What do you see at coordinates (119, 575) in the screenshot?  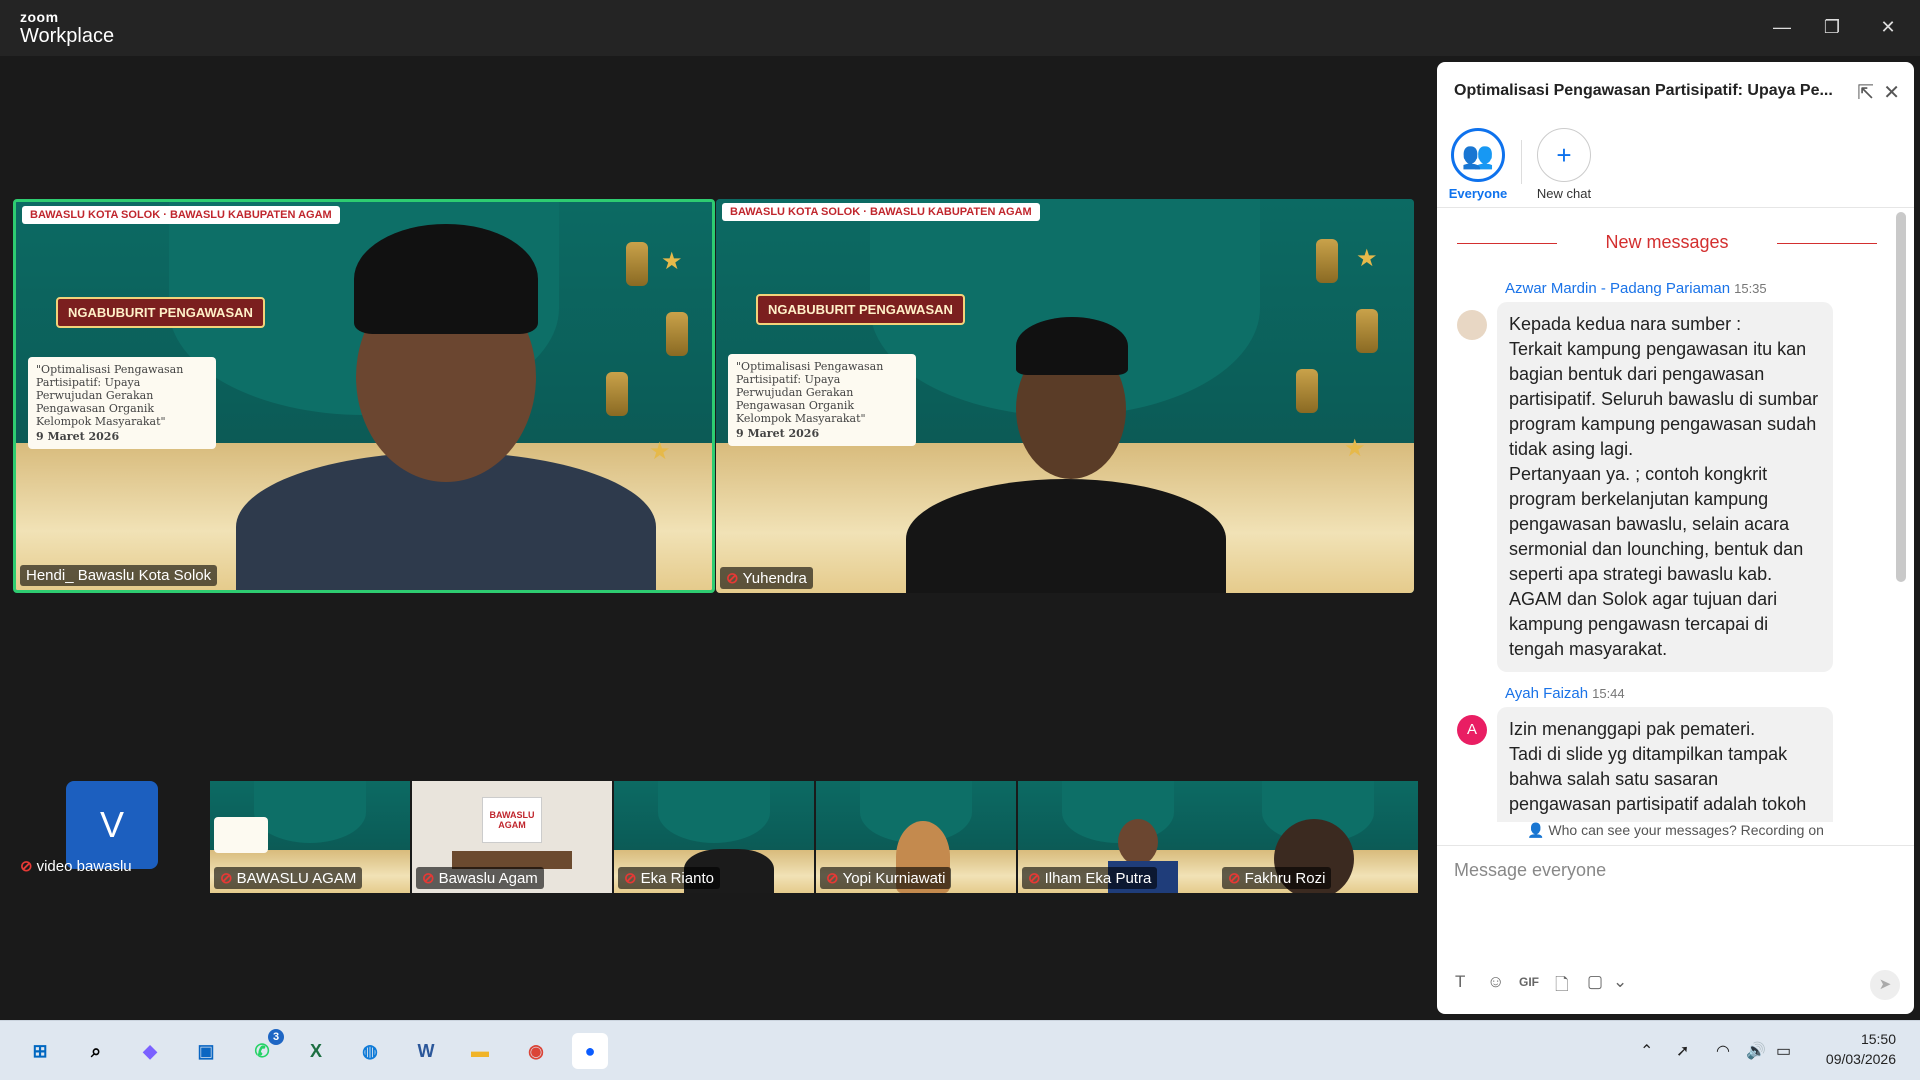 I see `participant-name-tag: Hendi_ Bawaslu Kota Solok` at bounding box center [119, 575].